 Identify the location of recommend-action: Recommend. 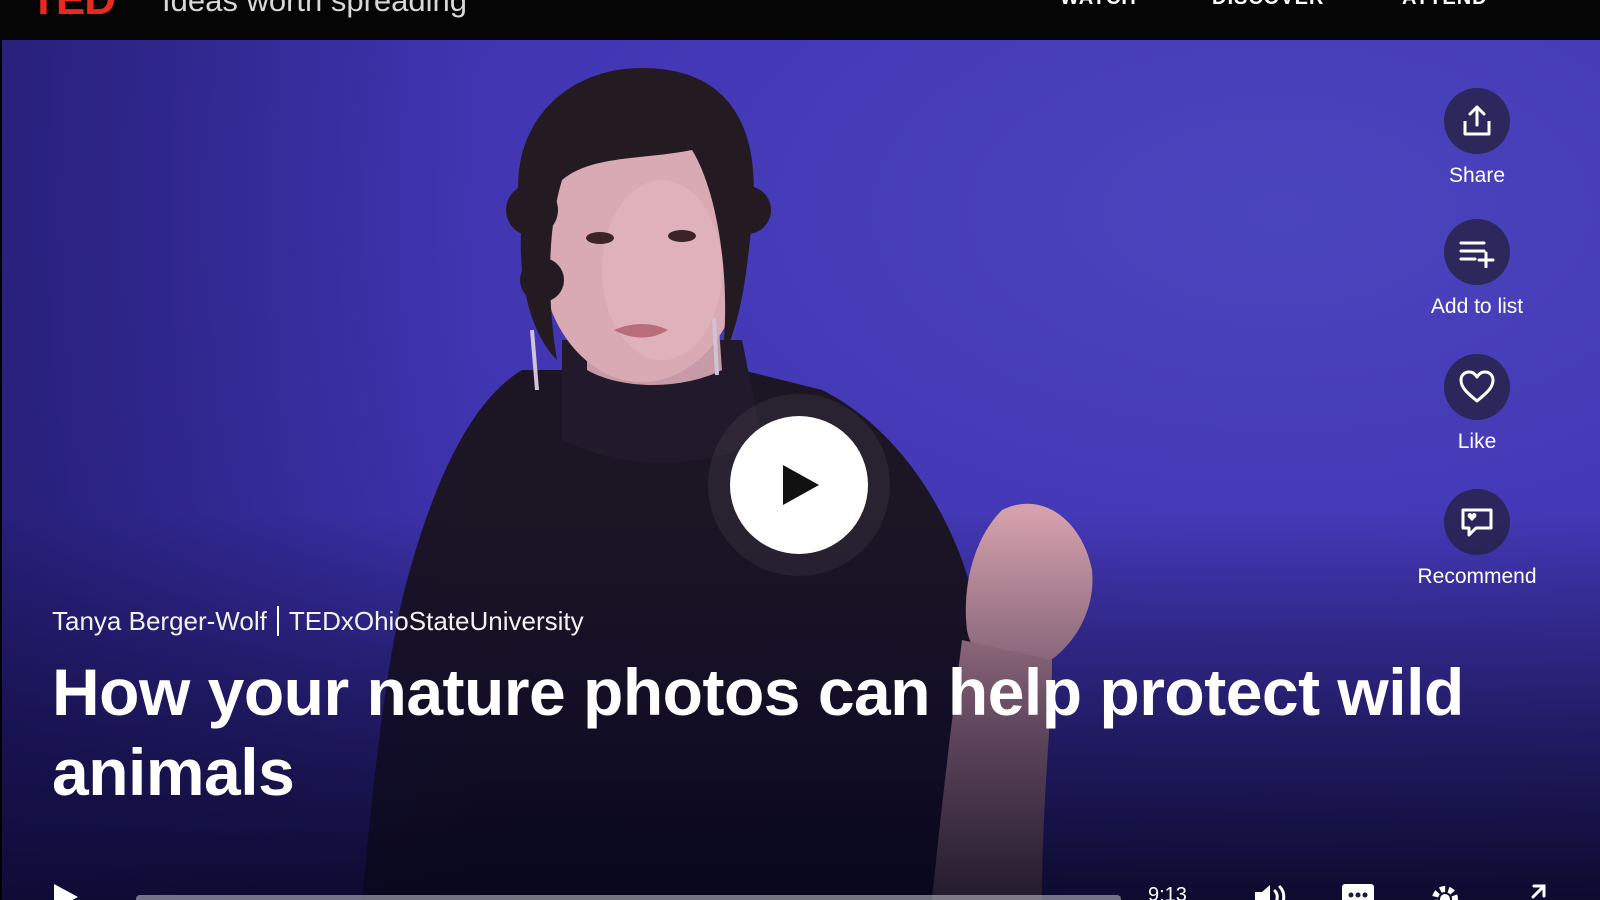
(1477, 539).